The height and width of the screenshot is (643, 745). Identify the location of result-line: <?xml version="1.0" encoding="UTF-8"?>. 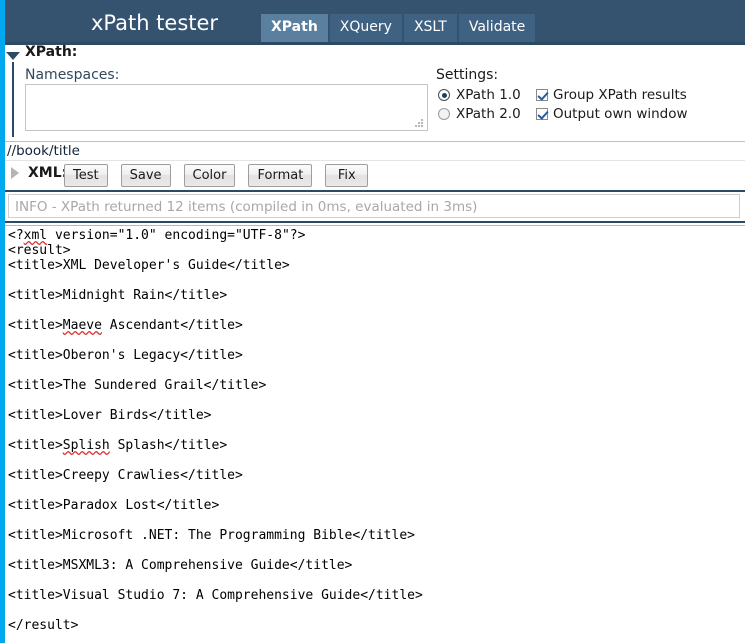
(157, 235).